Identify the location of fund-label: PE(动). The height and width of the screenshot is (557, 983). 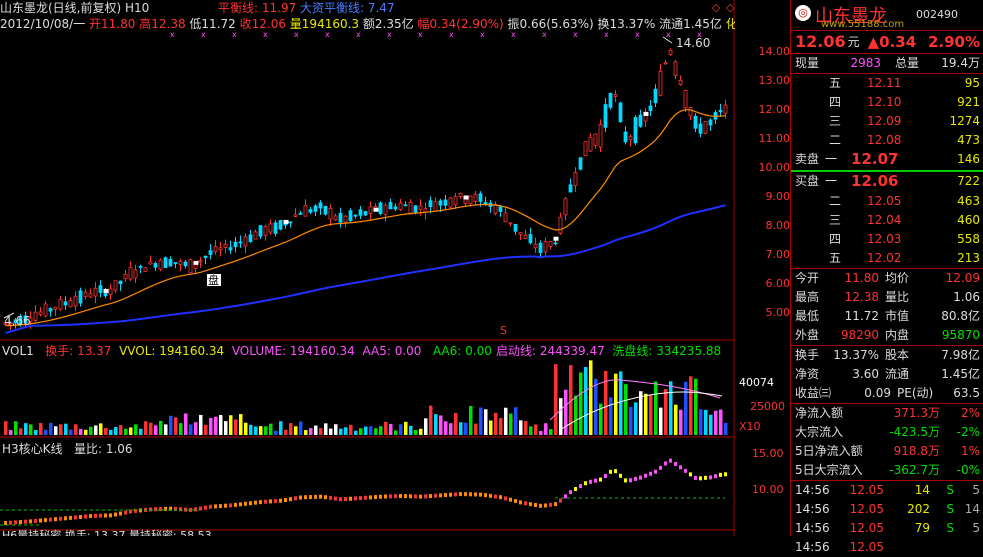
(915, 393).